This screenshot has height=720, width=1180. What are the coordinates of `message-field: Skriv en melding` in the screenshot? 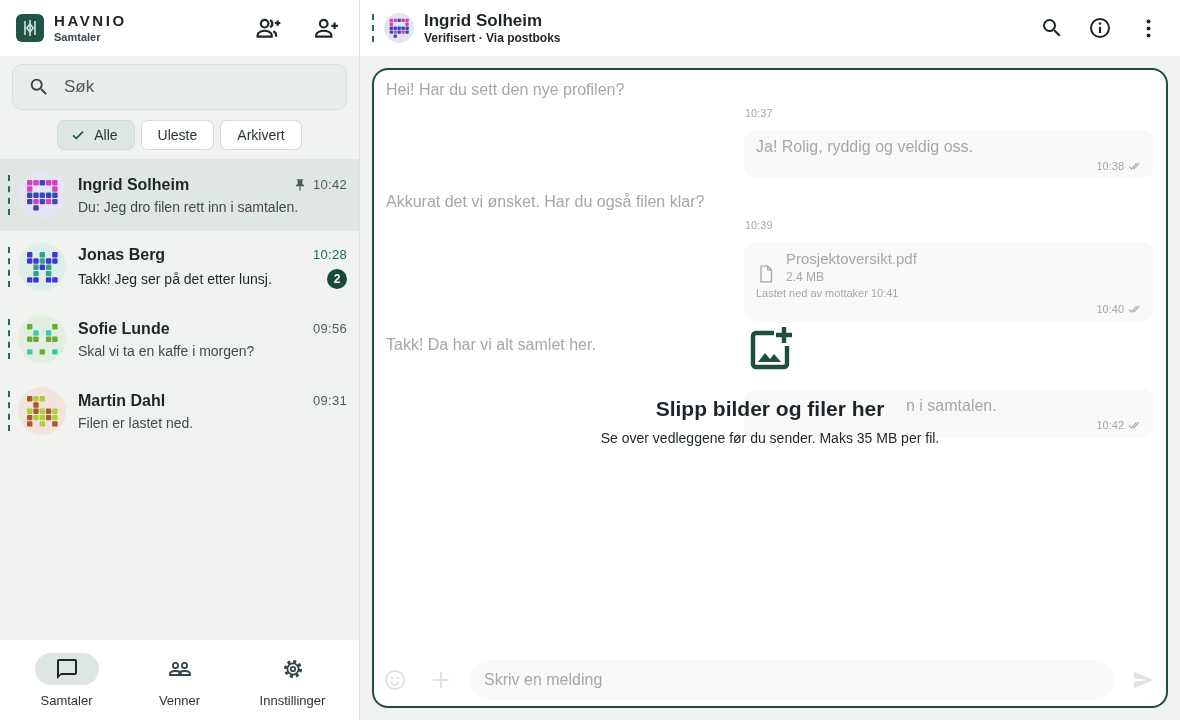 It's located at (792, 680).